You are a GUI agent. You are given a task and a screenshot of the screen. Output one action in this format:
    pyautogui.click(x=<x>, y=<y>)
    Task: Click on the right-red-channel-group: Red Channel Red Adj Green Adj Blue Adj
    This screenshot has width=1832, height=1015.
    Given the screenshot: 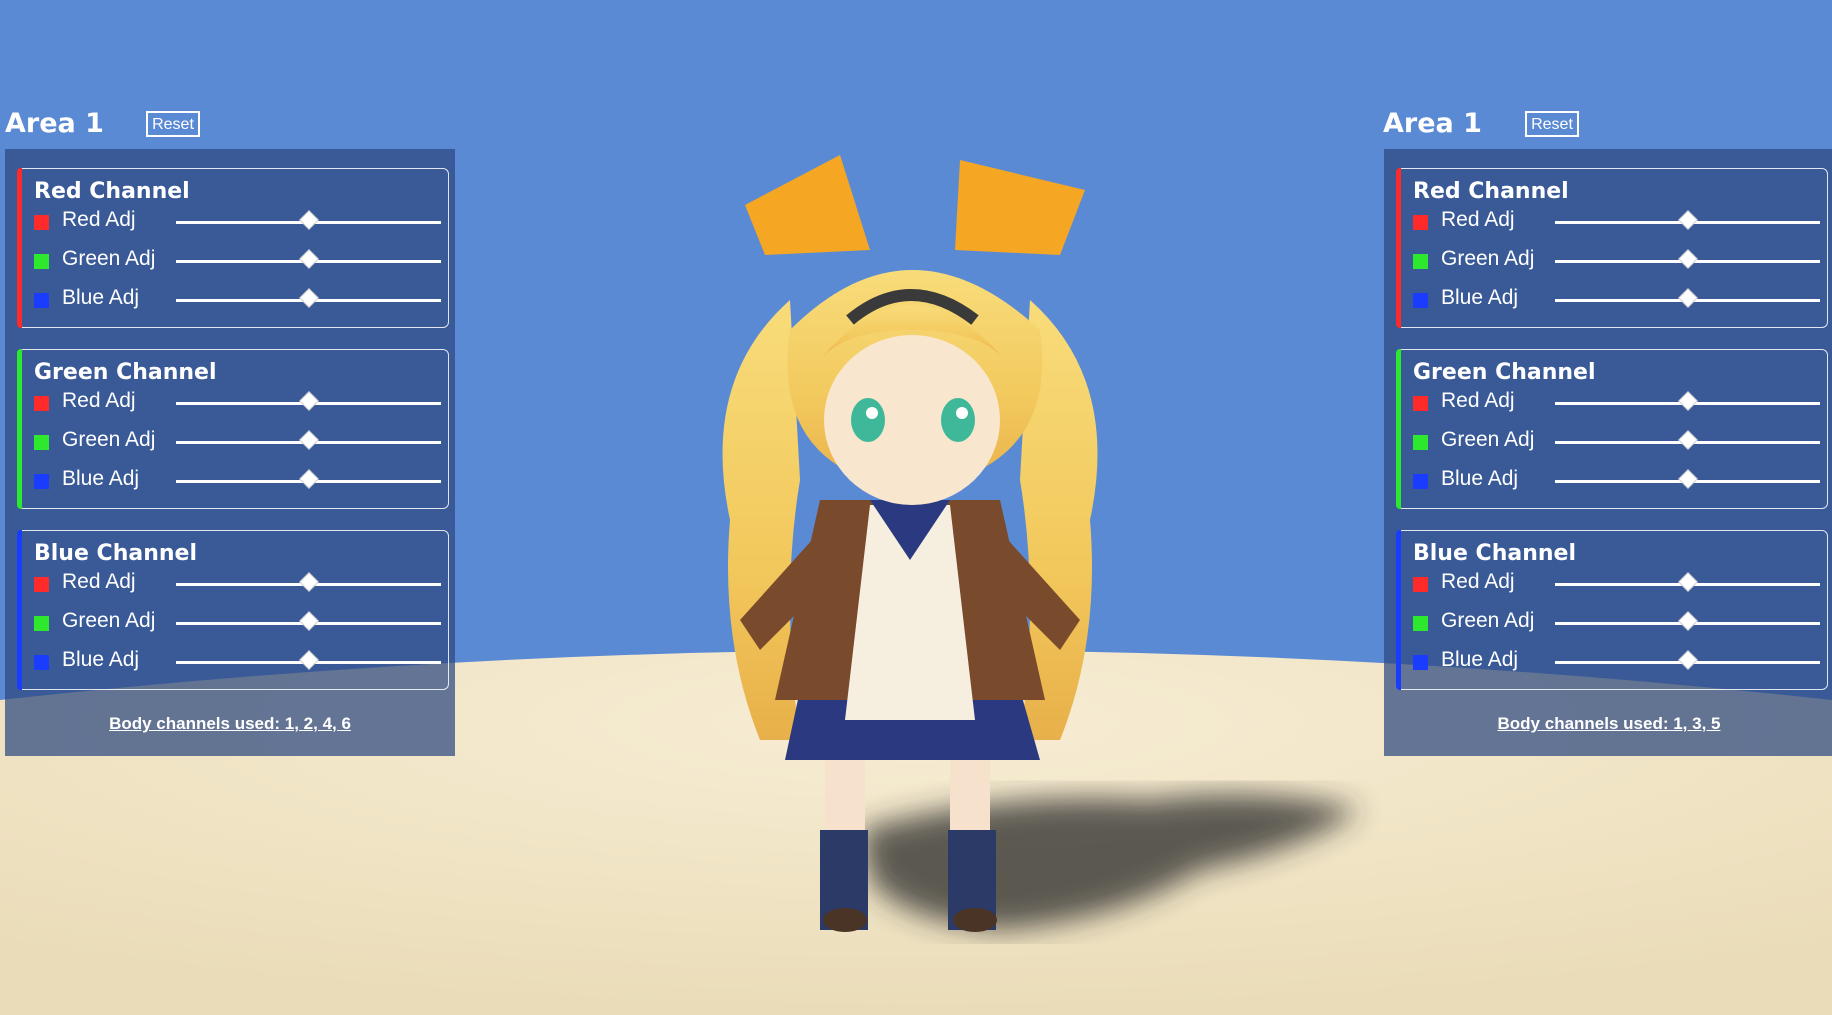 What is the action you would take?
    pyautogui.click(x=1612, y=248)
    